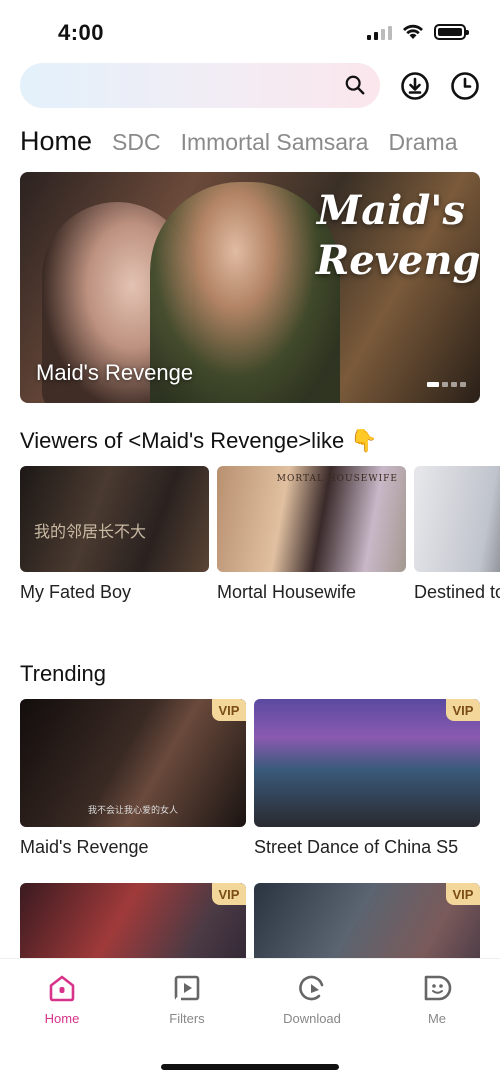  Describe the element at coordinates (62, 988) in the screenshot. I see `home-icon` at that location.